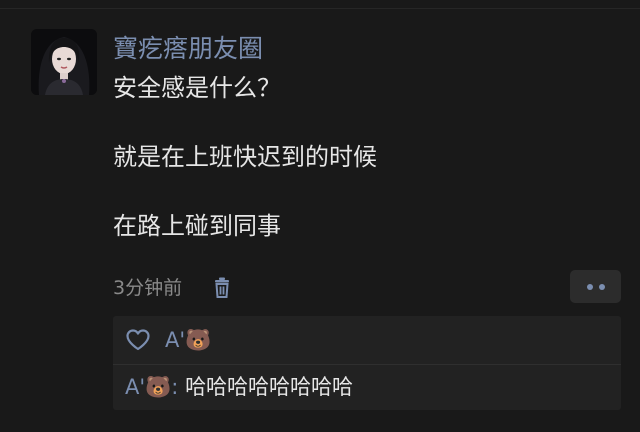 The height and width of the screenshot is (432, 640). Describe the element at coordinates (148, 387) in the screenshot. I see `comment-author: A'🐻` at that location.